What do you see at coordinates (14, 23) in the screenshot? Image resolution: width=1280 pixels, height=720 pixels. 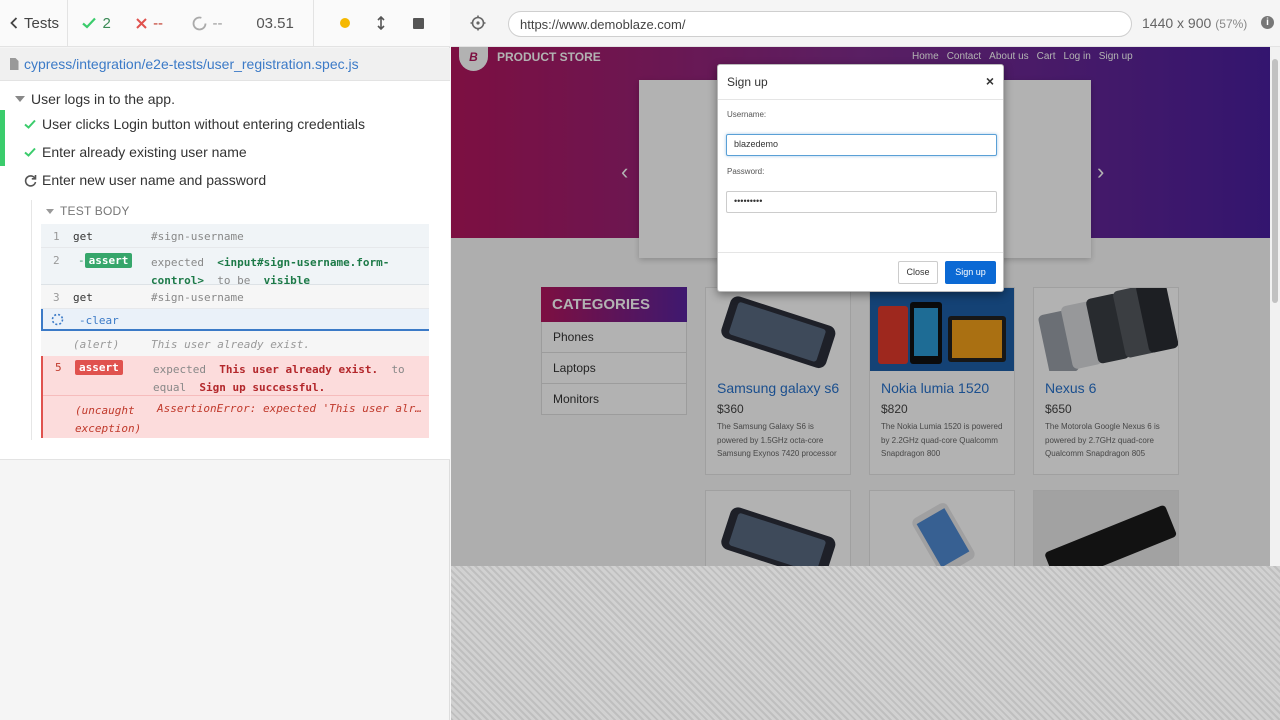 I see `chevron-left-icon` at bounding box center [14, 23].